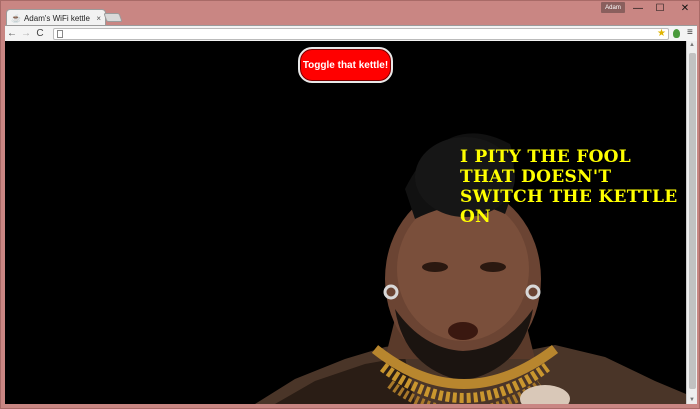 This screenshot has width=700, height=409. Describe the element at coordinates (350, 13) in the screenshot. I see `tab-strip: ☕ Adam's WiFi kettle × Adam — ☐ ✕` at that location.